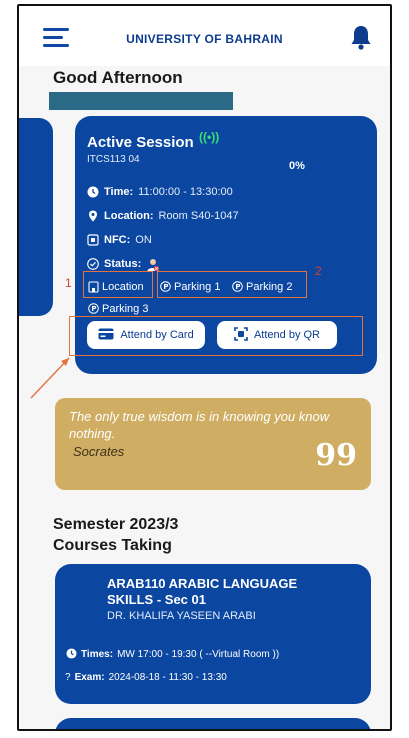 The width and height of the screenshot is (409, 738). I want to click on times-label: Times:, so click(97, 654).